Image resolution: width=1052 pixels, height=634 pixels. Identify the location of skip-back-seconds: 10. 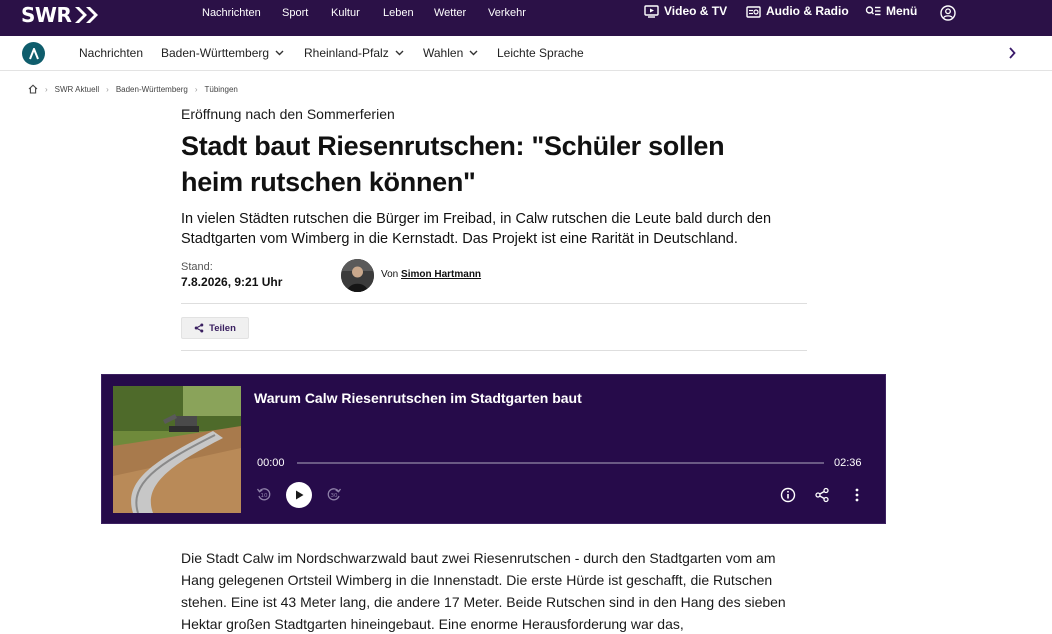
(264, 496).